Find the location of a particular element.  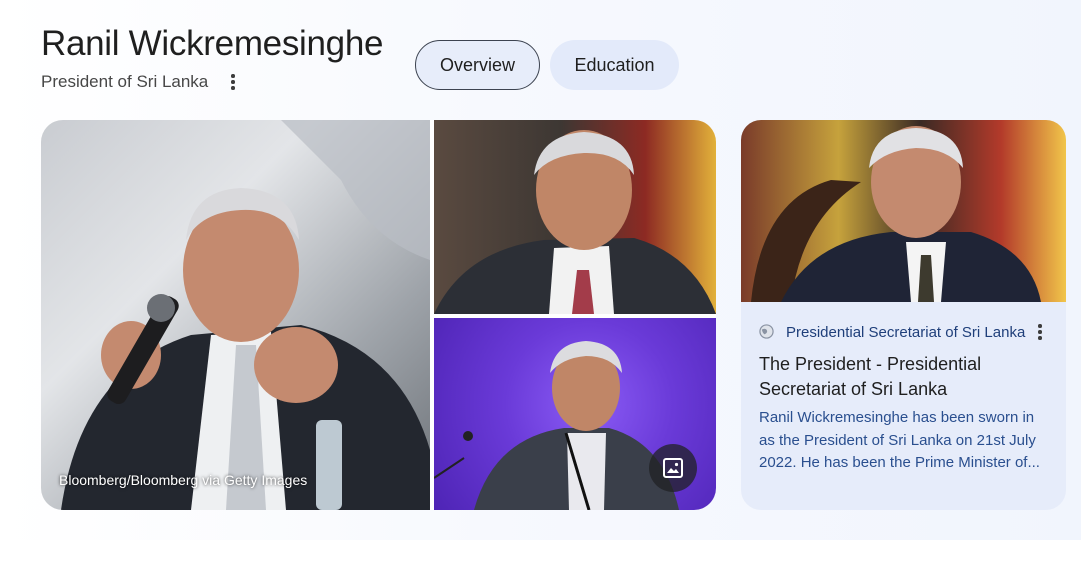

tab-overview: Overview is located at coordinates (477, 65).